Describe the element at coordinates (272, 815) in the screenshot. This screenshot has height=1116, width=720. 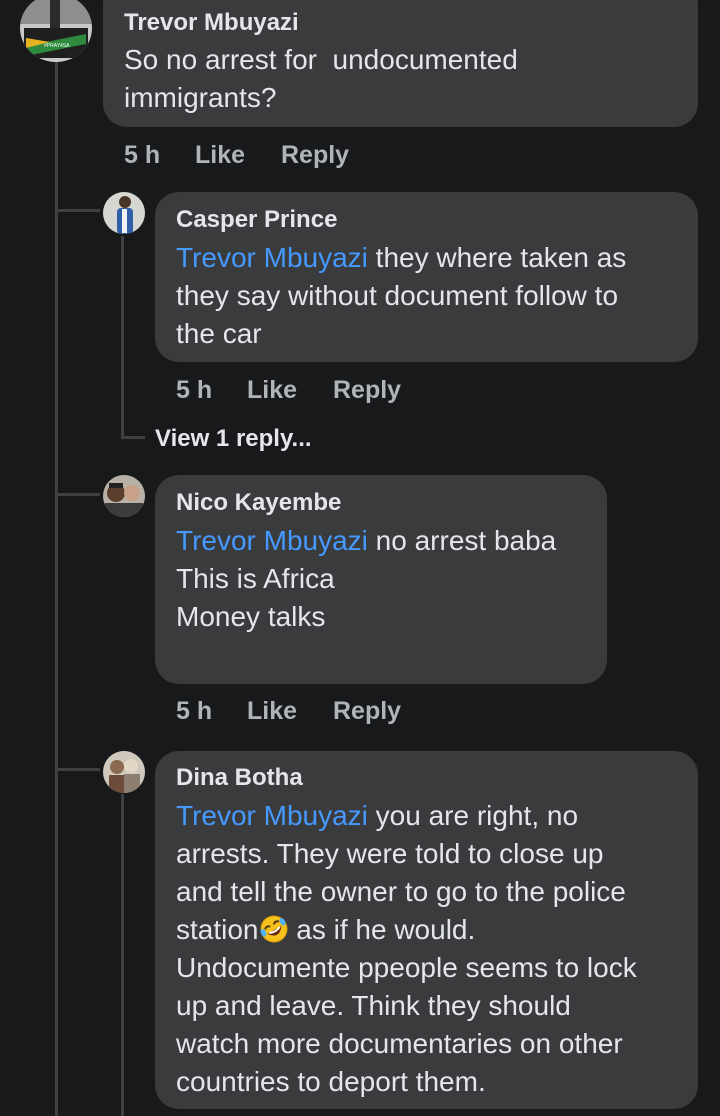
I see `mention-link-dina: Trevor Mbuyazi` at that location.